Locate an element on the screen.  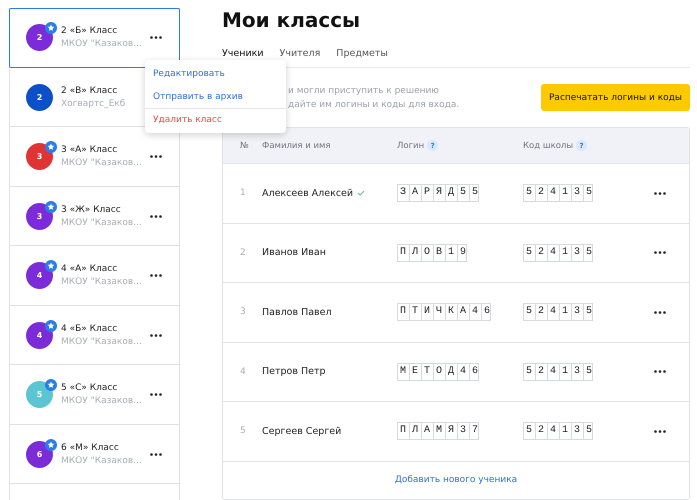
student-name: Сергеев Сергей is located at coordinates (302, 431).